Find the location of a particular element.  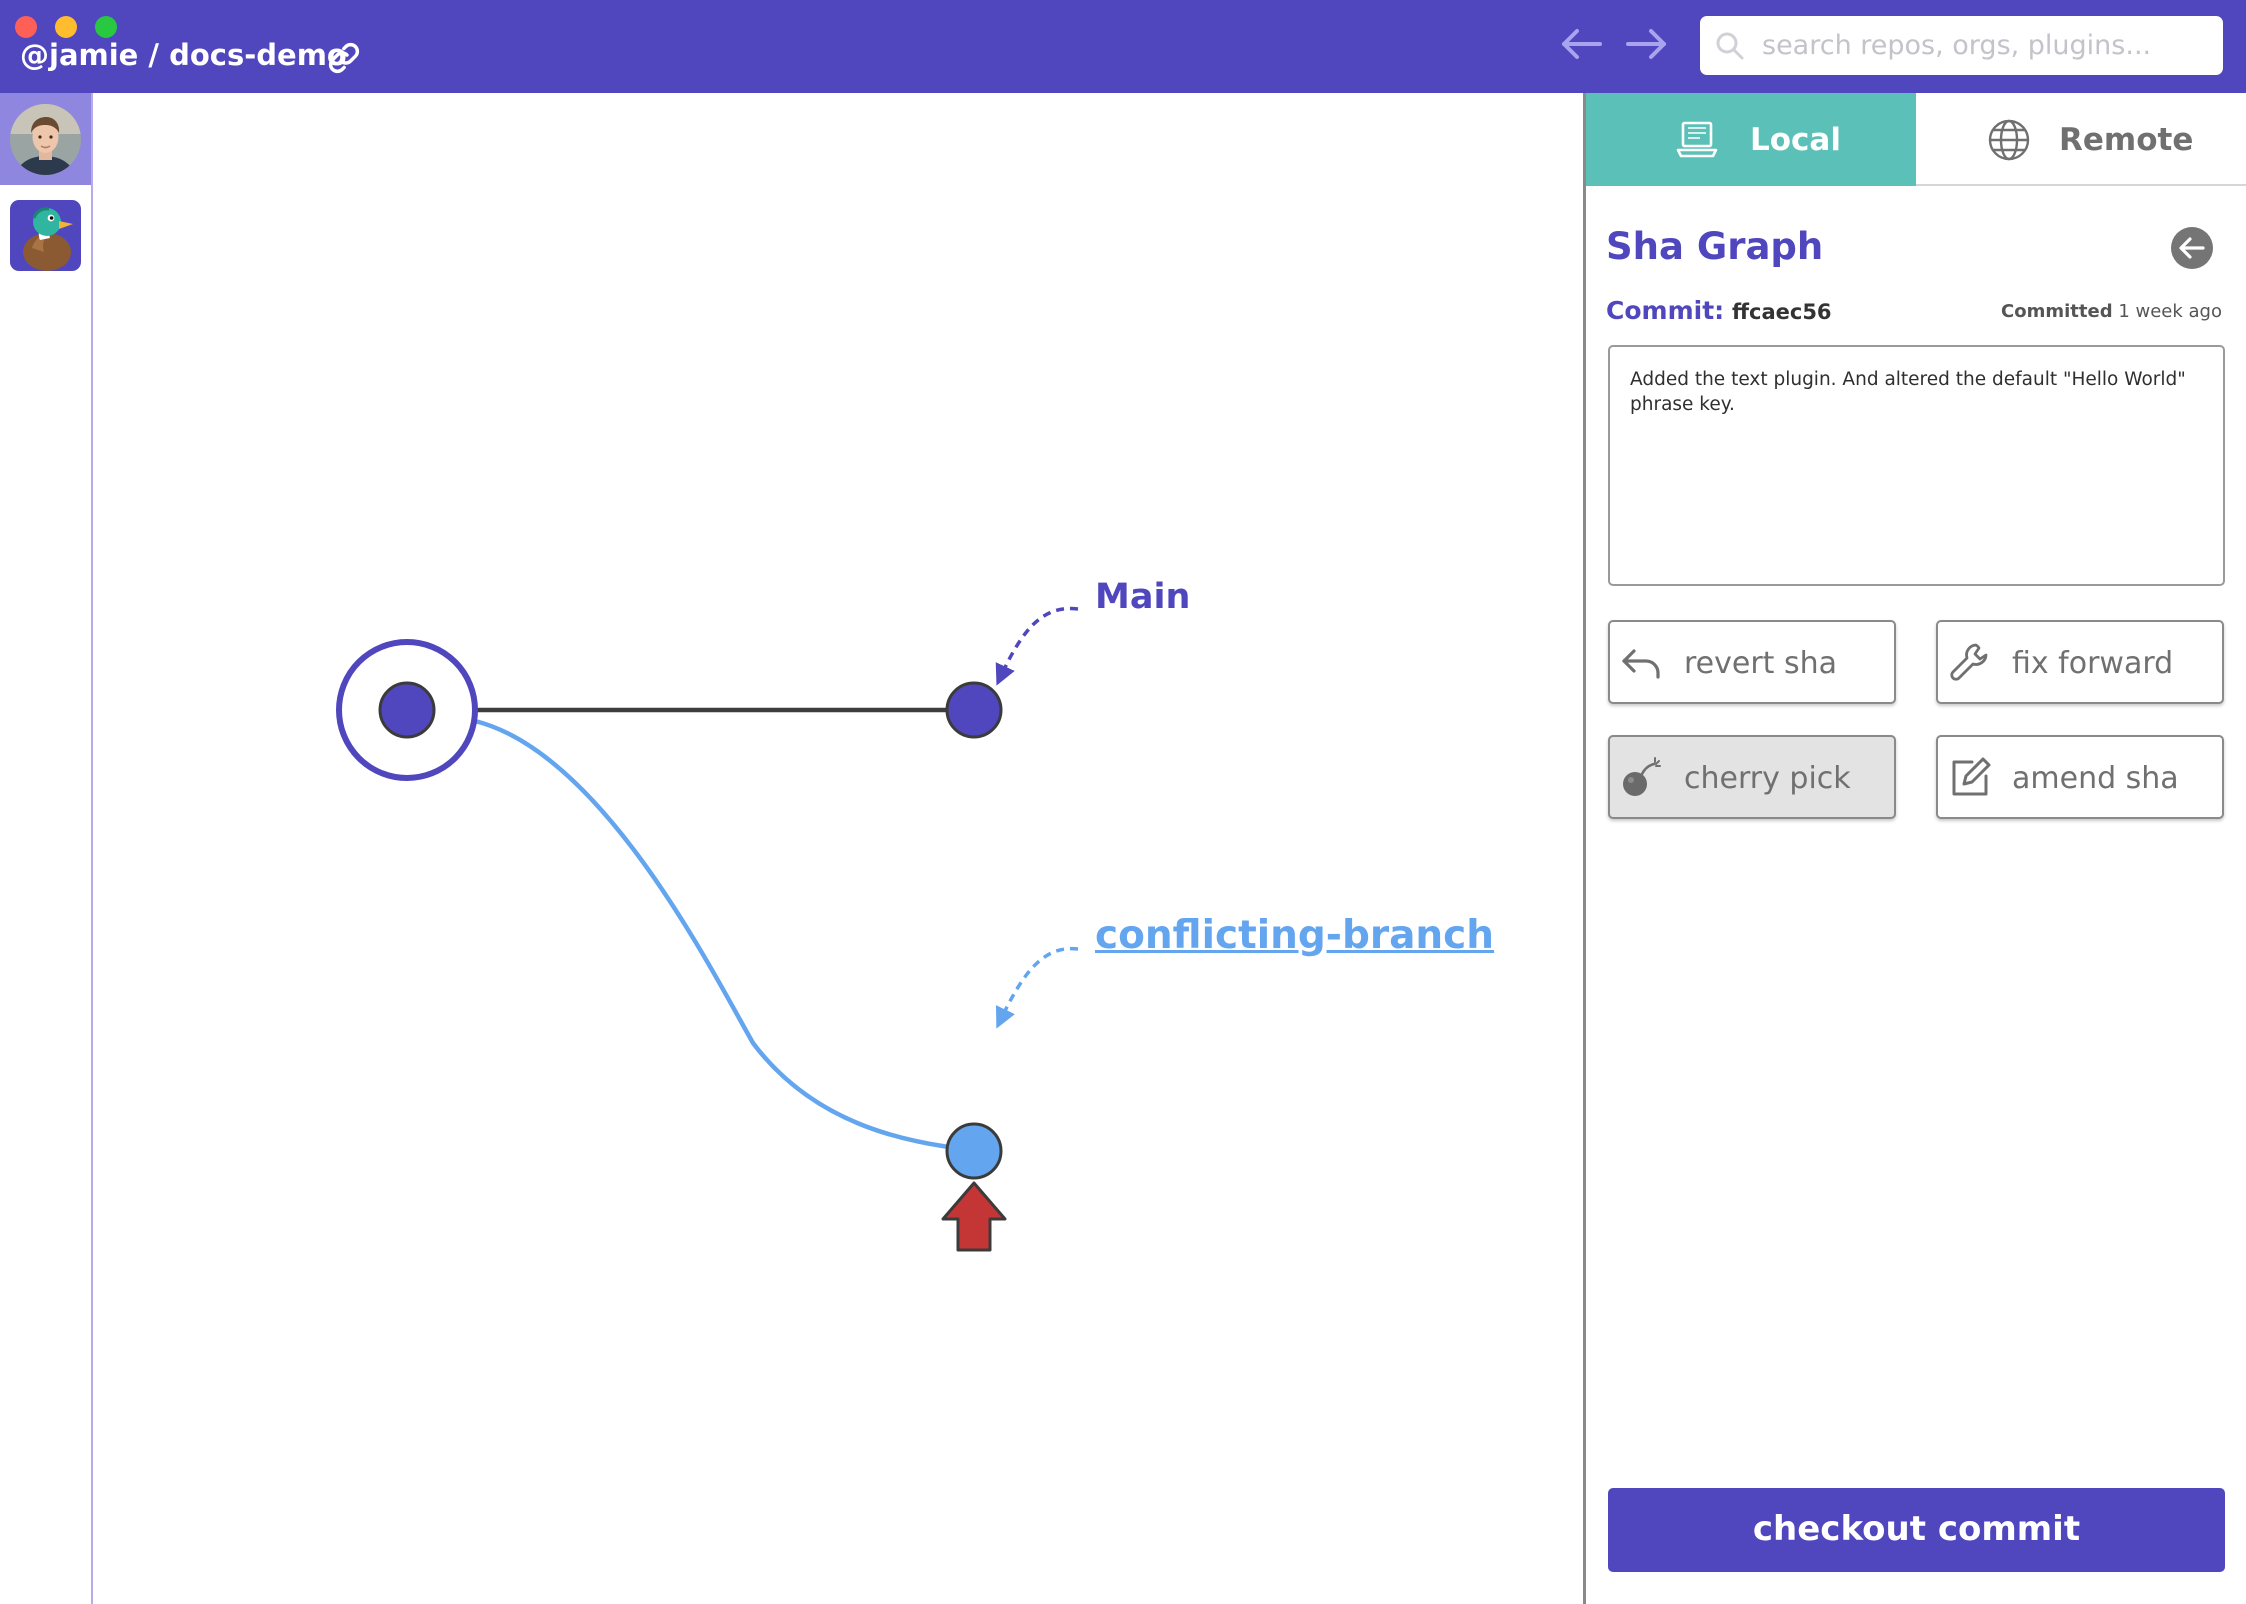

graph-svg is located at coordinates (707, 929).